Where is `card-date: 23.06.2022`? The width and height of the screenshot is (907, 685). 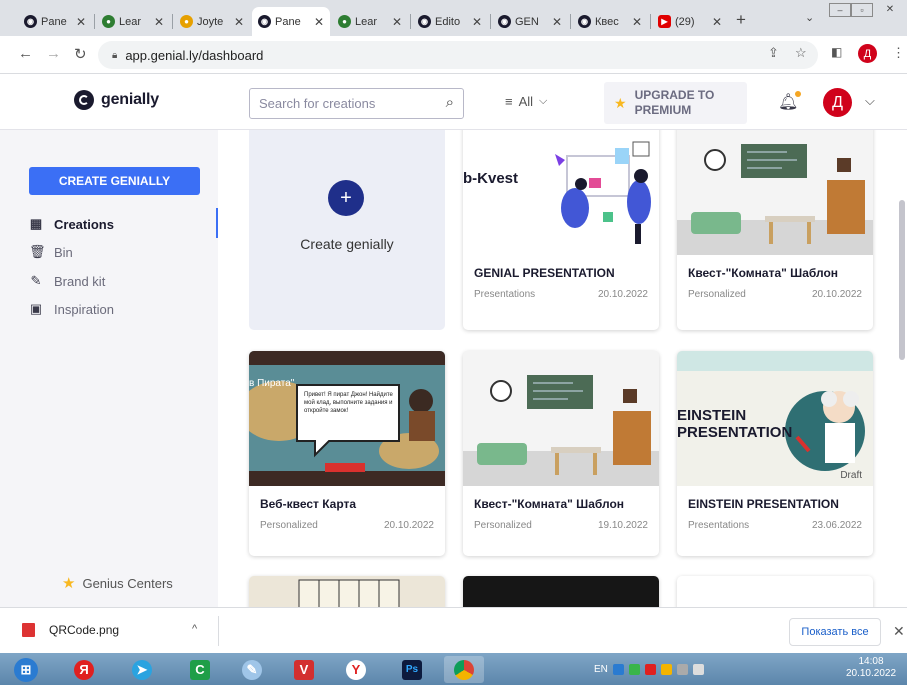
card-date: 23.06.2022 is located at coordinates (836, 525).